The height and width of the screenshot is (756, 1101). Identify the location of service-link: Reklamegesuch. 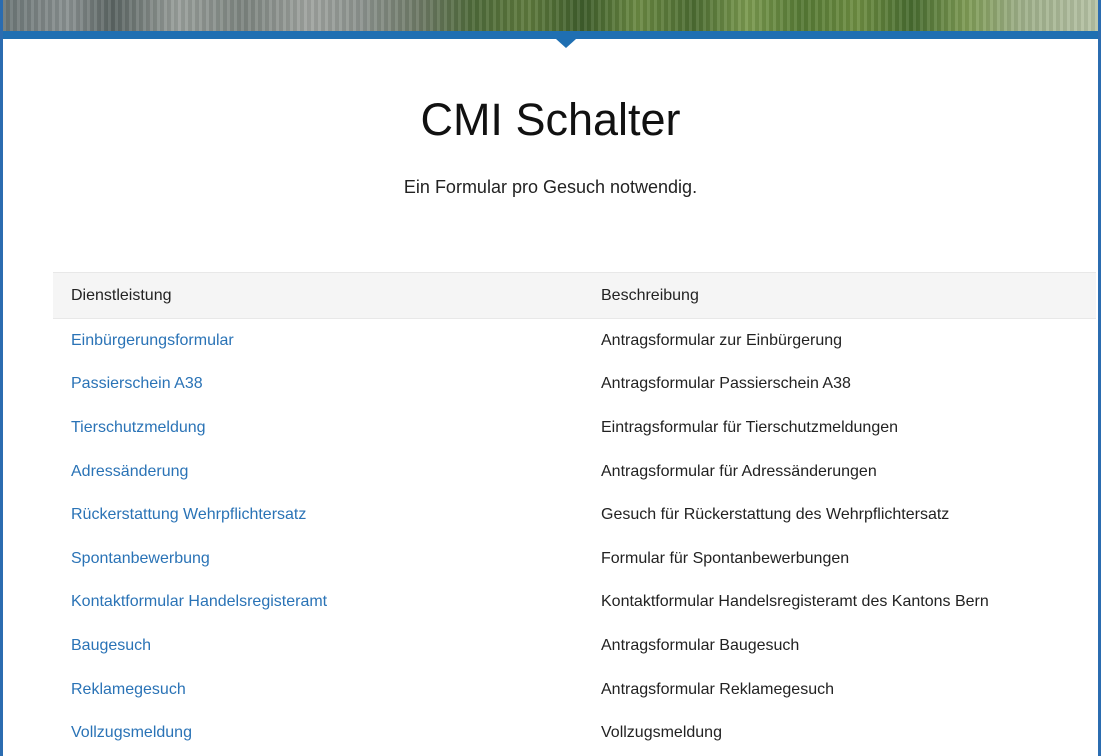
(128, 689).